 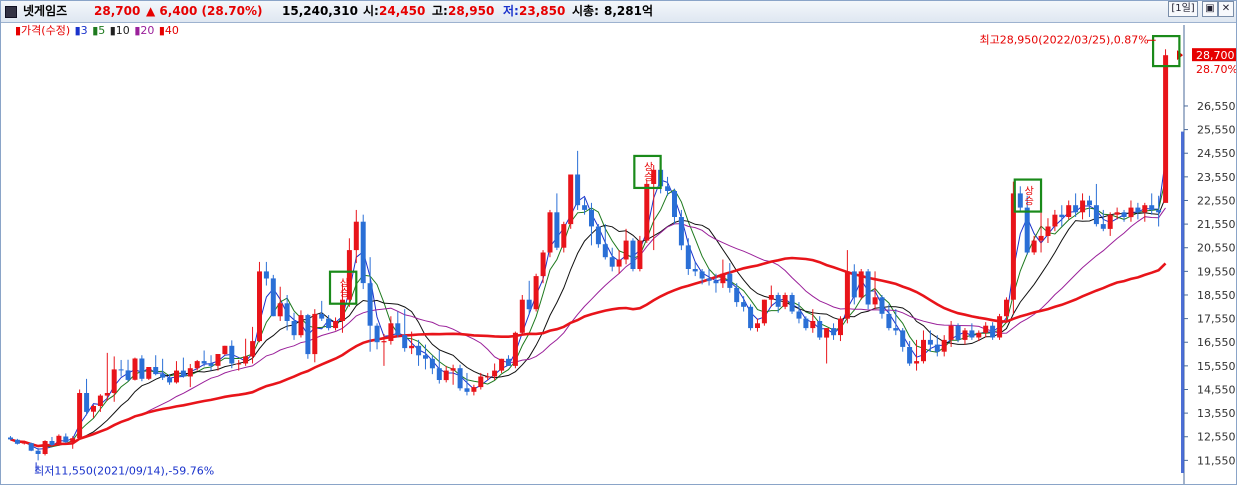 What do you see at coordinates (1216, 319) in the screenshot?
I see `axis-tick-label: 17,550` at bounding box center [1216, 319].